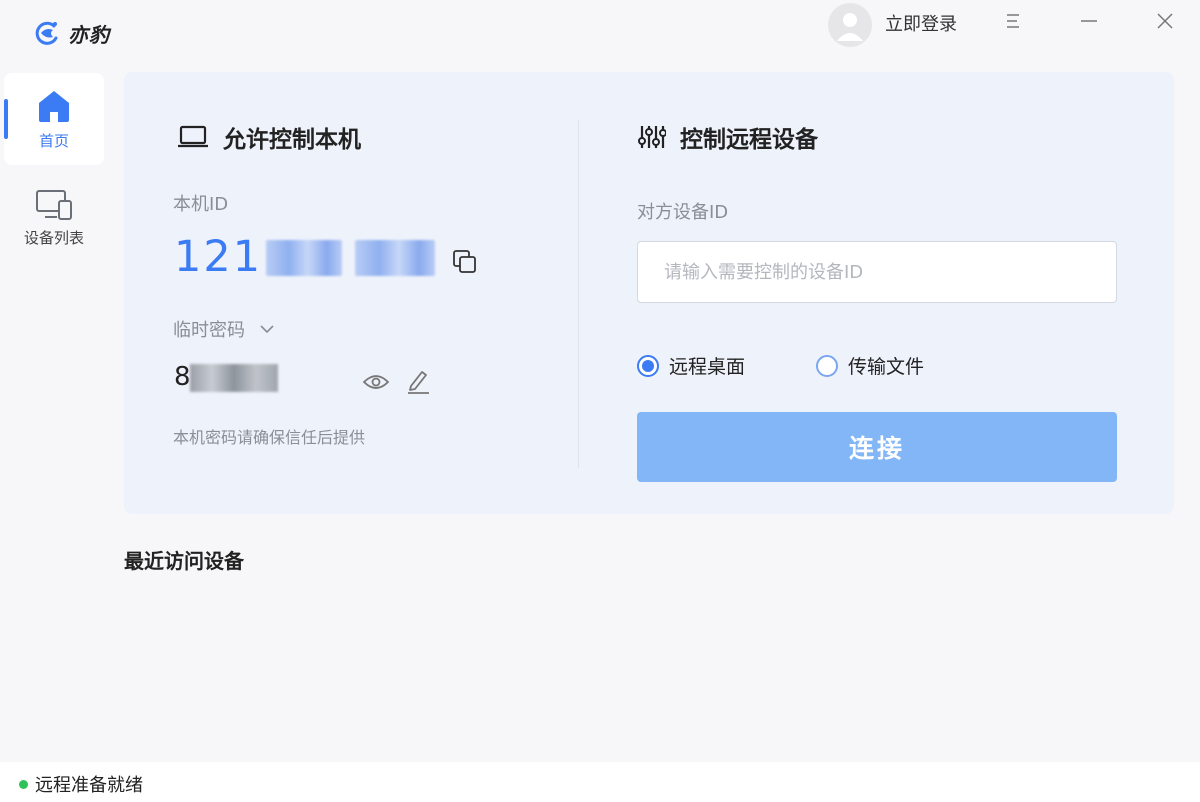 The width and height of the screenshot is (1200, 802). Describe the element at coordinates (182, 377) in the screenshot. I see `password-value: 8` at that location.